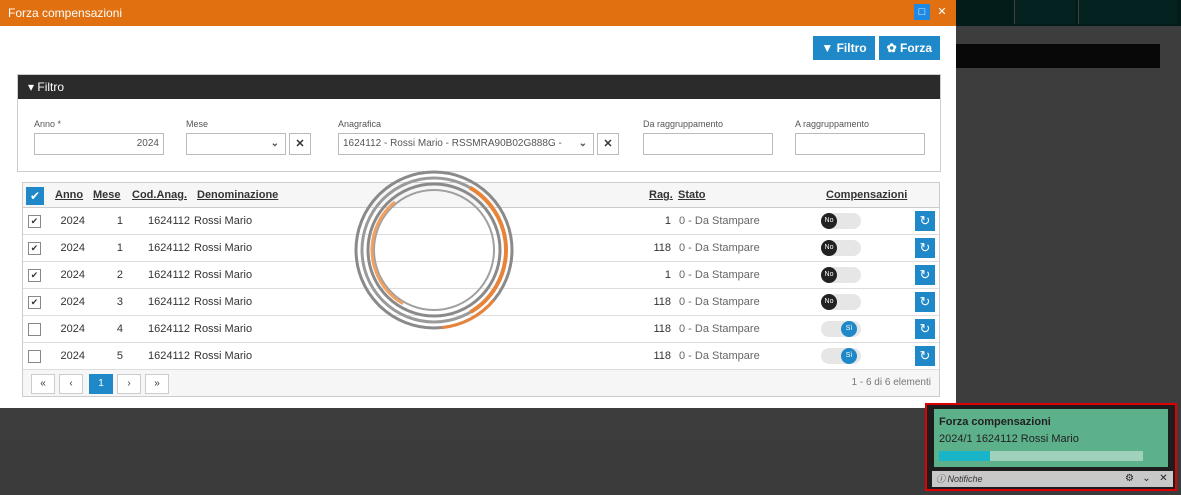  I want to click on col-denominazione: Denominazione, so click(237, 195).